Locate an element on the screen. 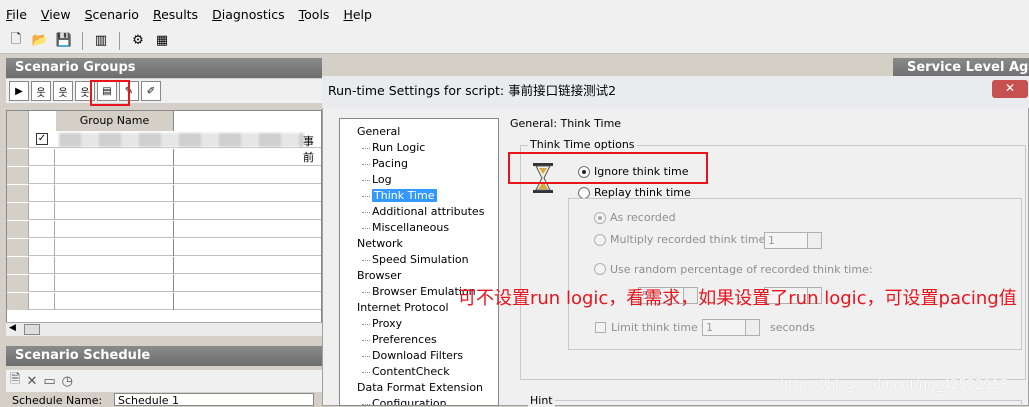 The width and height of the screenshot is (1029, 407). menu-help: Help is located at coordinates (361, 14).